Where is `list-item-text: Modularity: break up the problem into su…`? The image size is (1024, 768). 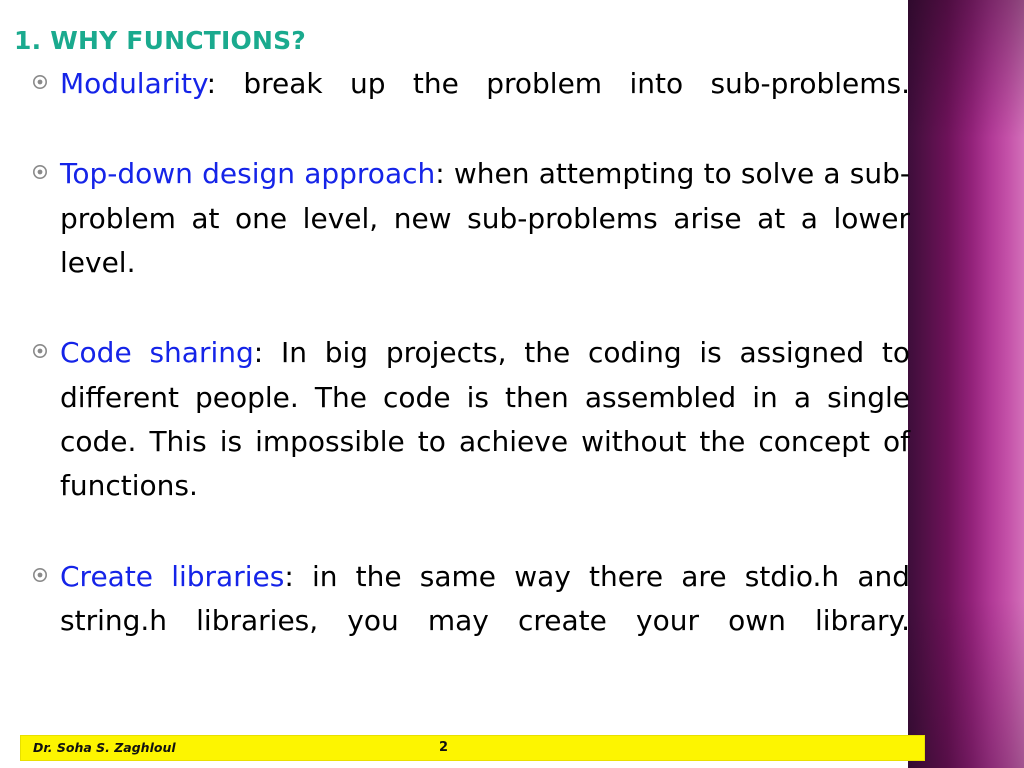
list-item-text: Modularity: break up the problem into su… is located at coordinates (485, 106).